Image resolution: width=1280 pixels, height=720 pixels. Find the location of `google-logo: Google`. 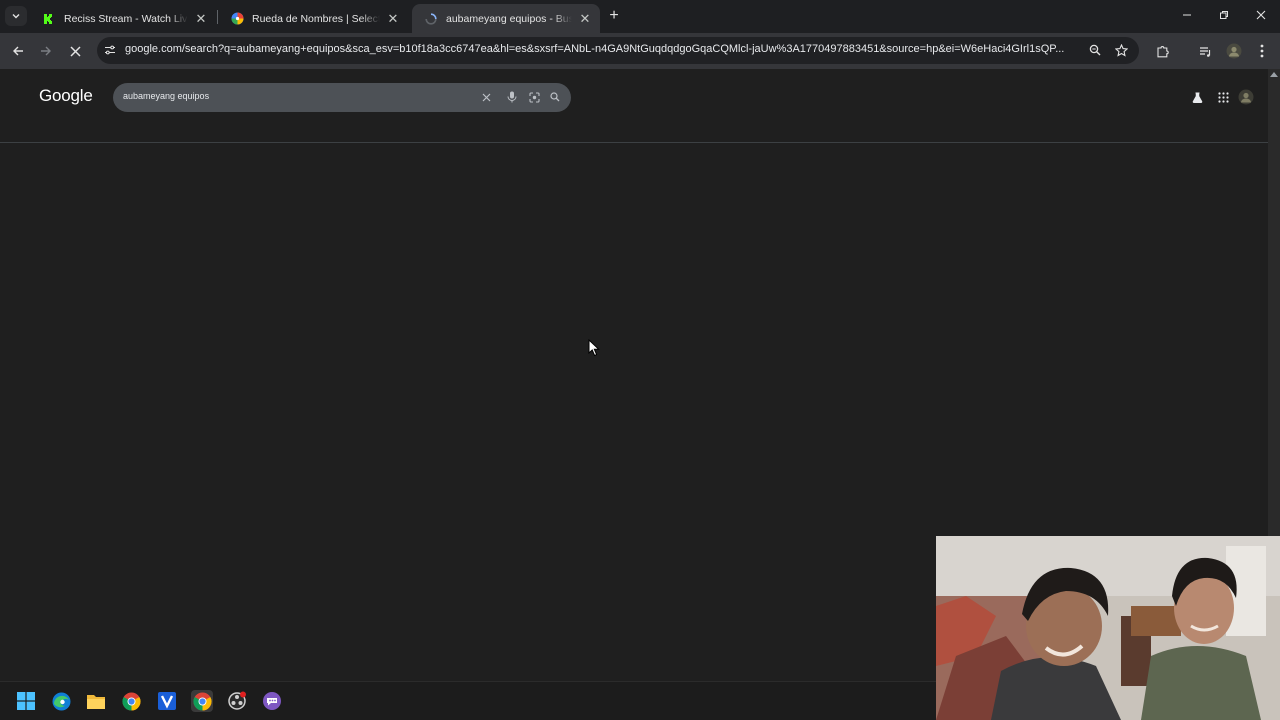

google-logo: Google is located at coordinates (66, 96).